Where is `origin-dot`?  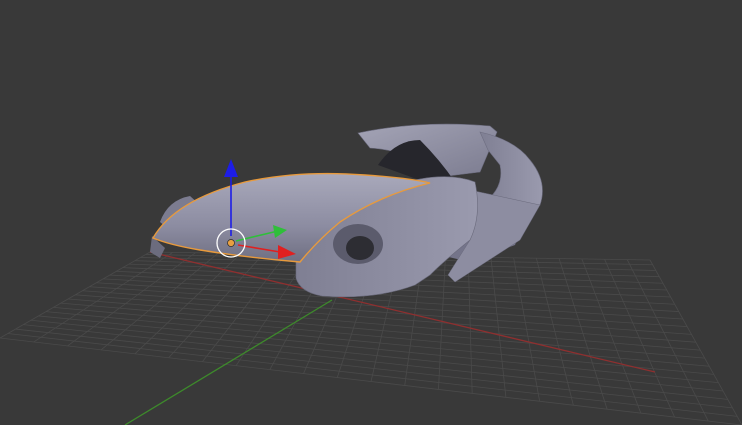 origin-dot is located at coordinates (231, 243).